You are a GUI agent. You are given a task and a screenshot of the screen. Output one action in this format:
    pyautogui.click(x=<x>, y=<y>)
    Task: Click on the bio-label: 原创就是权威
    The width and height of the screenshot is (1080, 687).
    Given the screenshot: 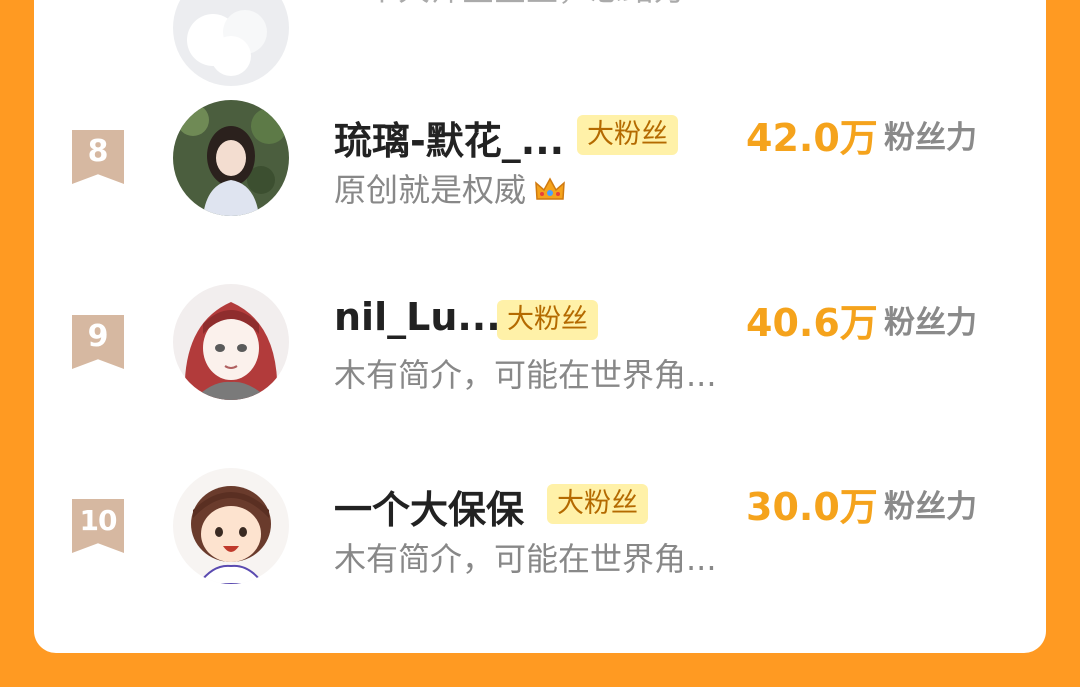 What is the action you would take?
    pyautogui.click(x=430, y=190)
    